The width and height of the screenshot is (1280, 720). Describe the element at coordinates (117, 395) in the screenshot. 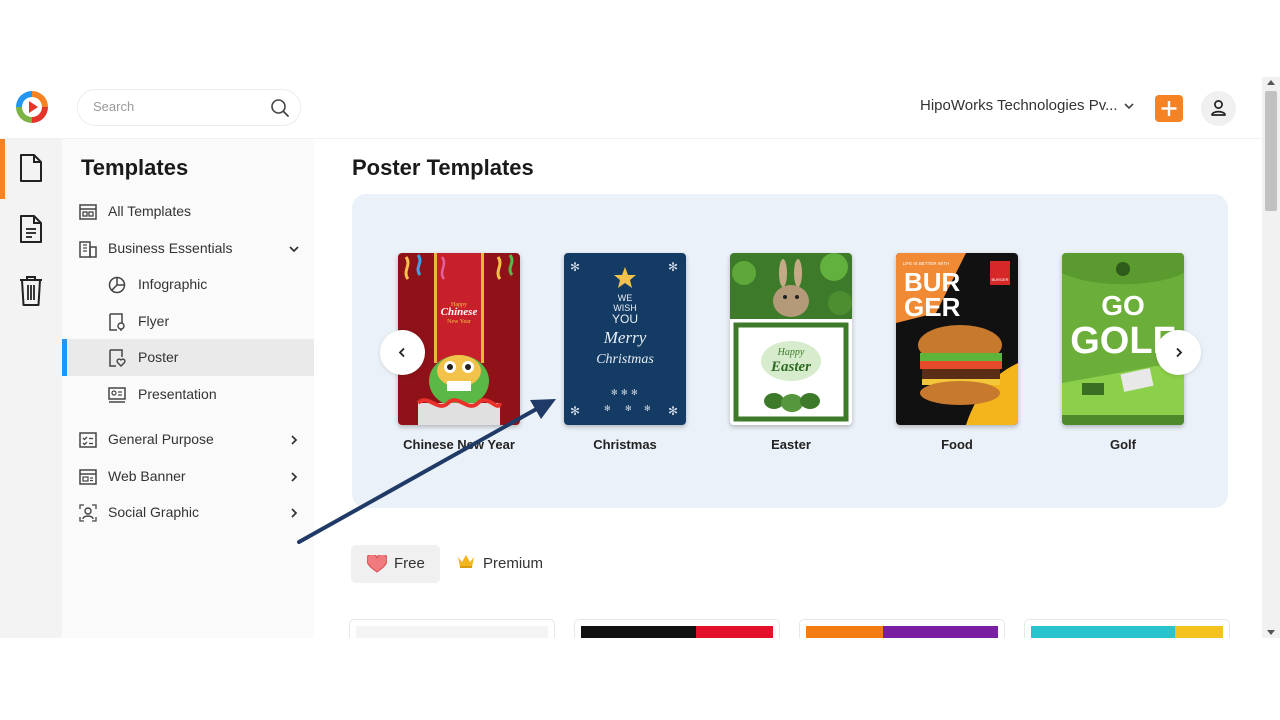

I see `presentation-icon` at that location.